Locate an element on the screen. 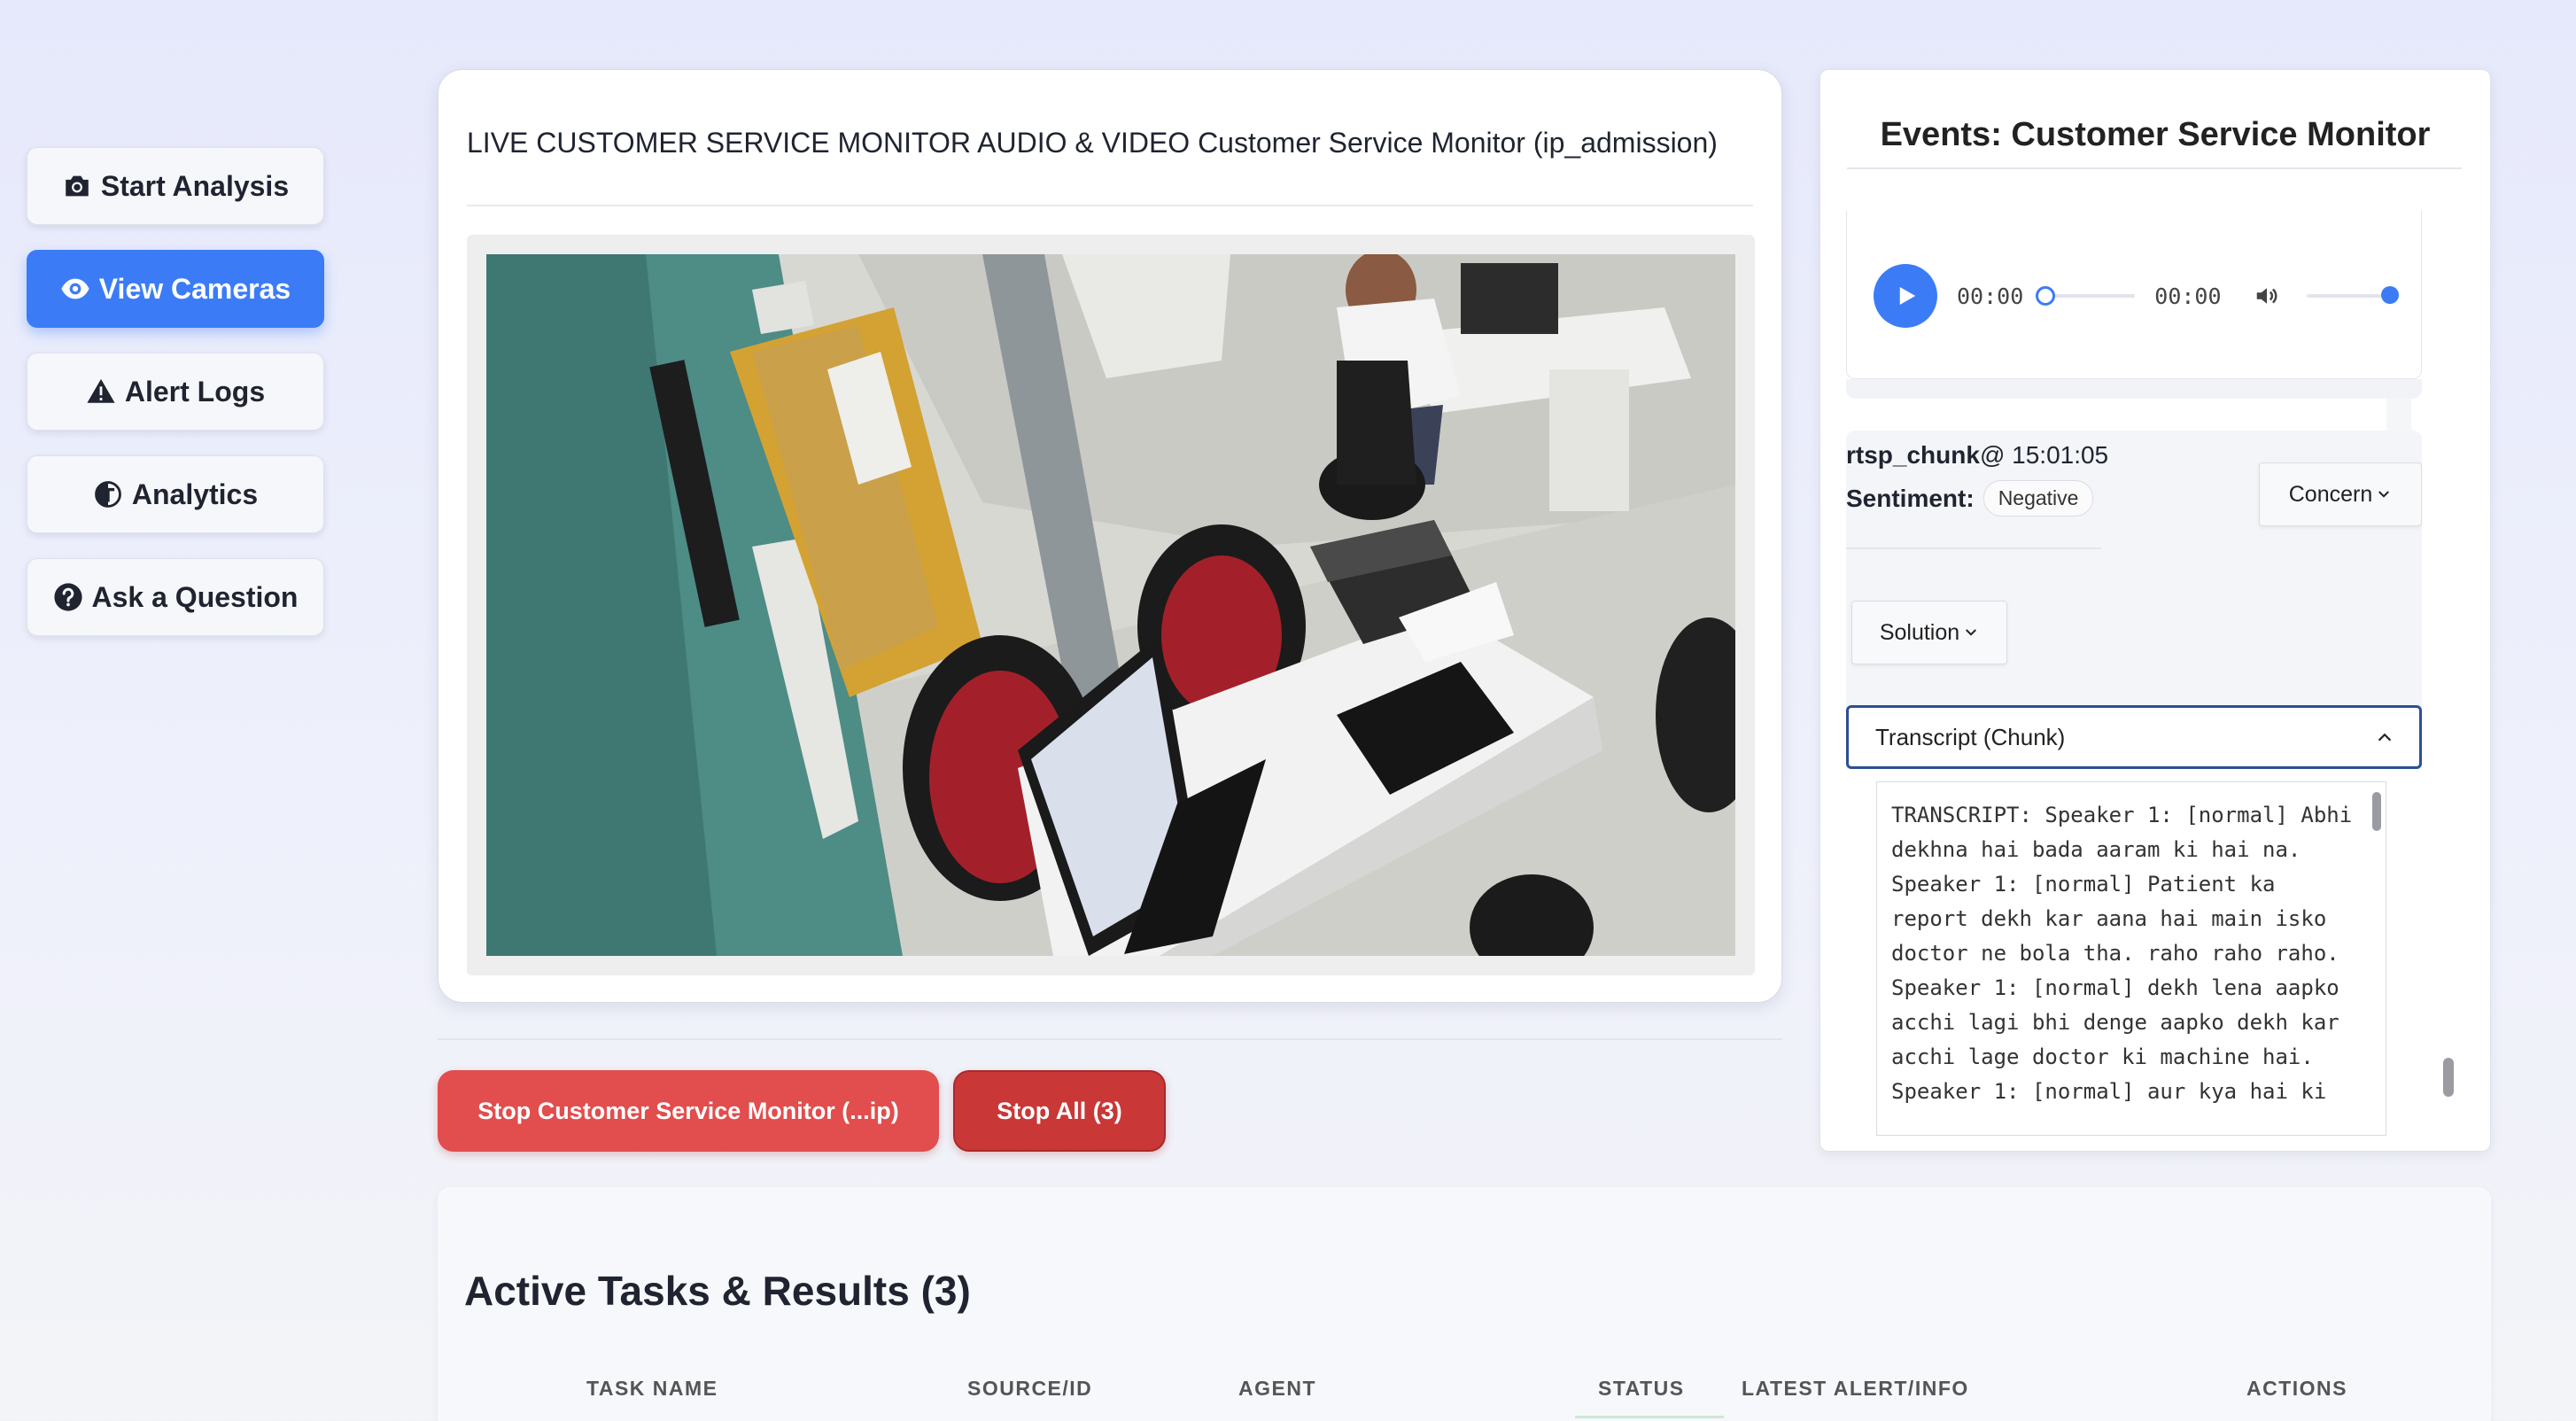 This screenshot has height=1421, width=2576. audio-progress-knob is located at coordinates (2046, 296).